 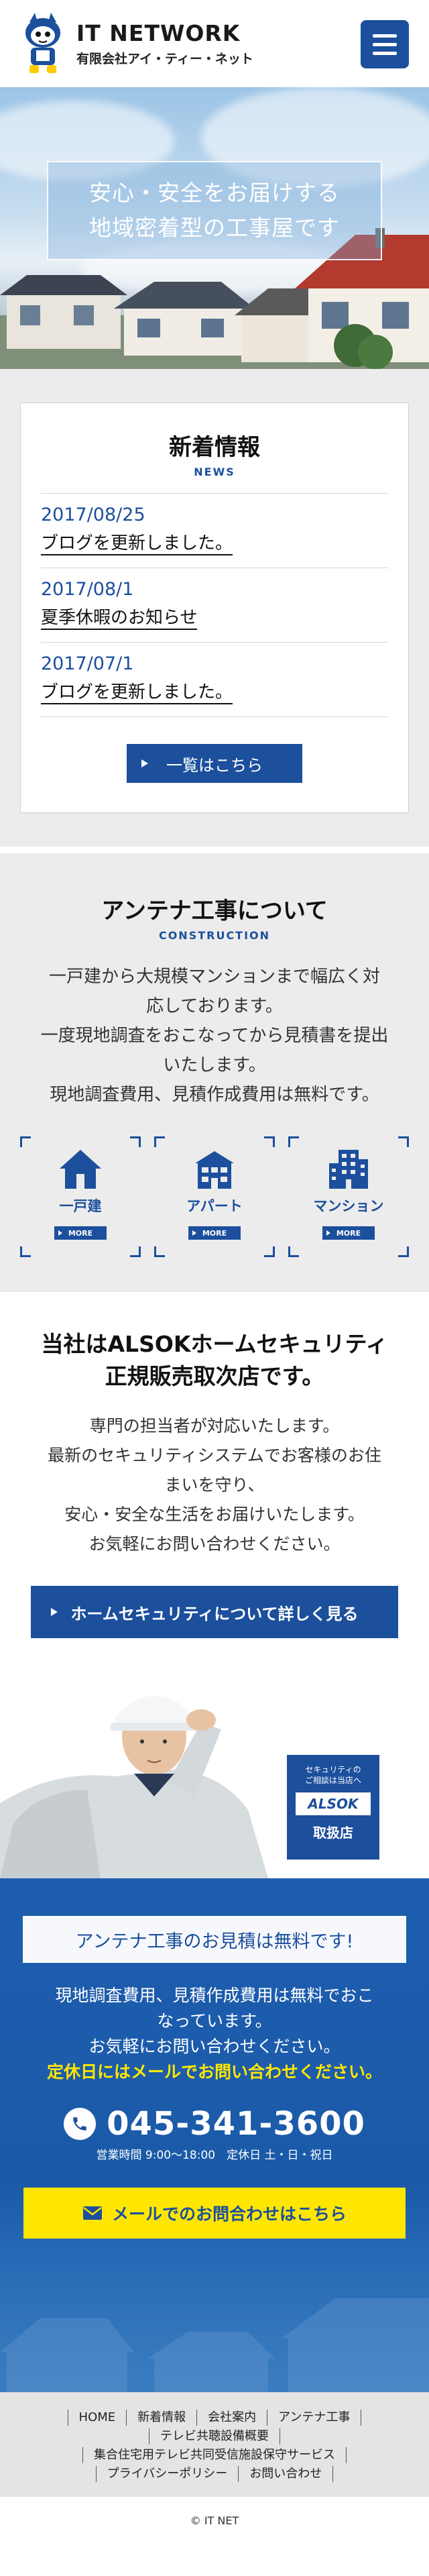 What do you see at coordinates (214, 1170) in the screenshot?
I see `apartment-icon` at bounding box center [214, 1170].